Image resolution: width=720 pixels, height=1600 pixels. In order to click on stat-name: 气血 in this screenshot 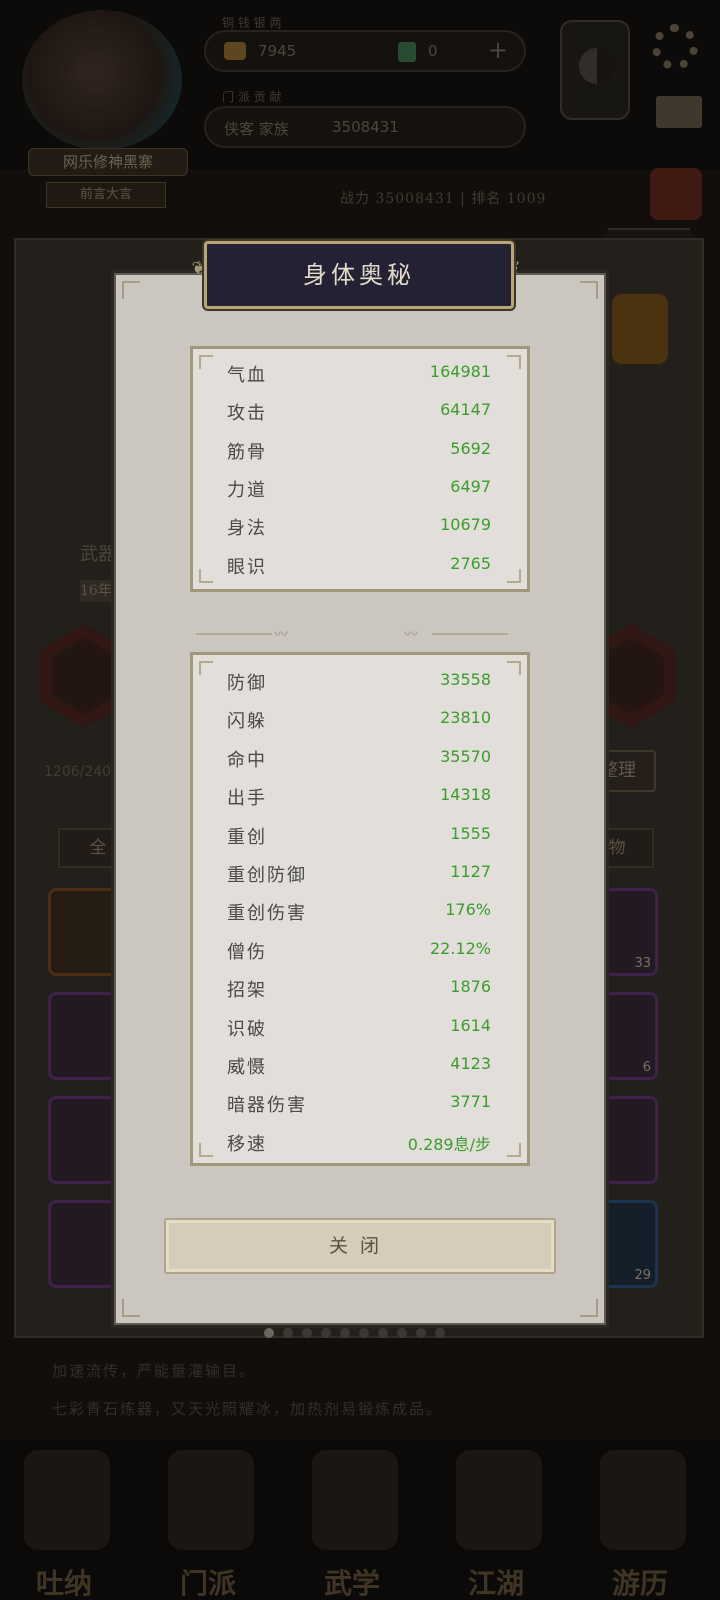, I will do `click(247, 375)`.